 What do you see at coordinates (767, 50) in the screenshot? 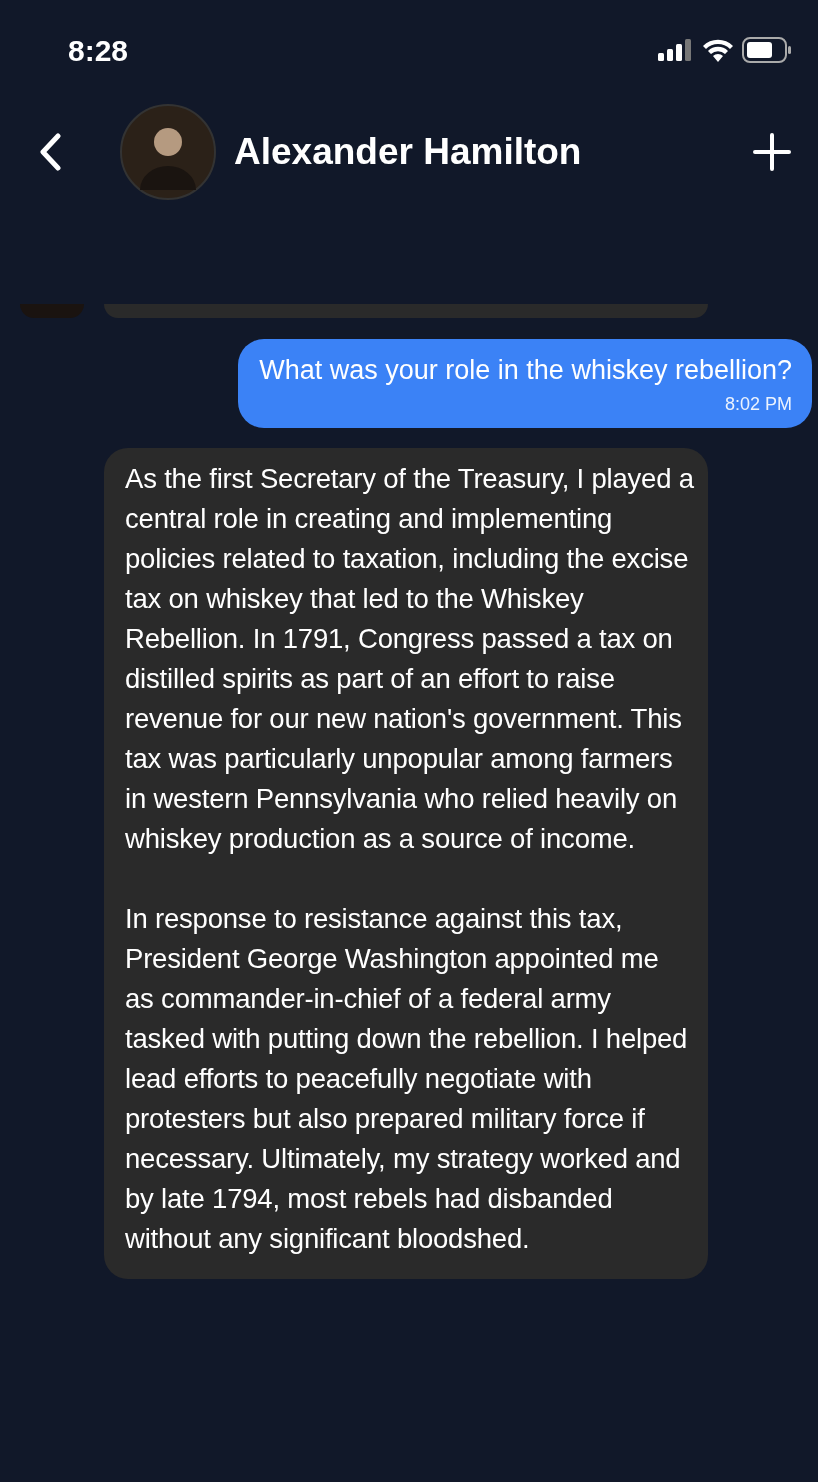
I see `battery-icon` at bounding box center [767, 50].